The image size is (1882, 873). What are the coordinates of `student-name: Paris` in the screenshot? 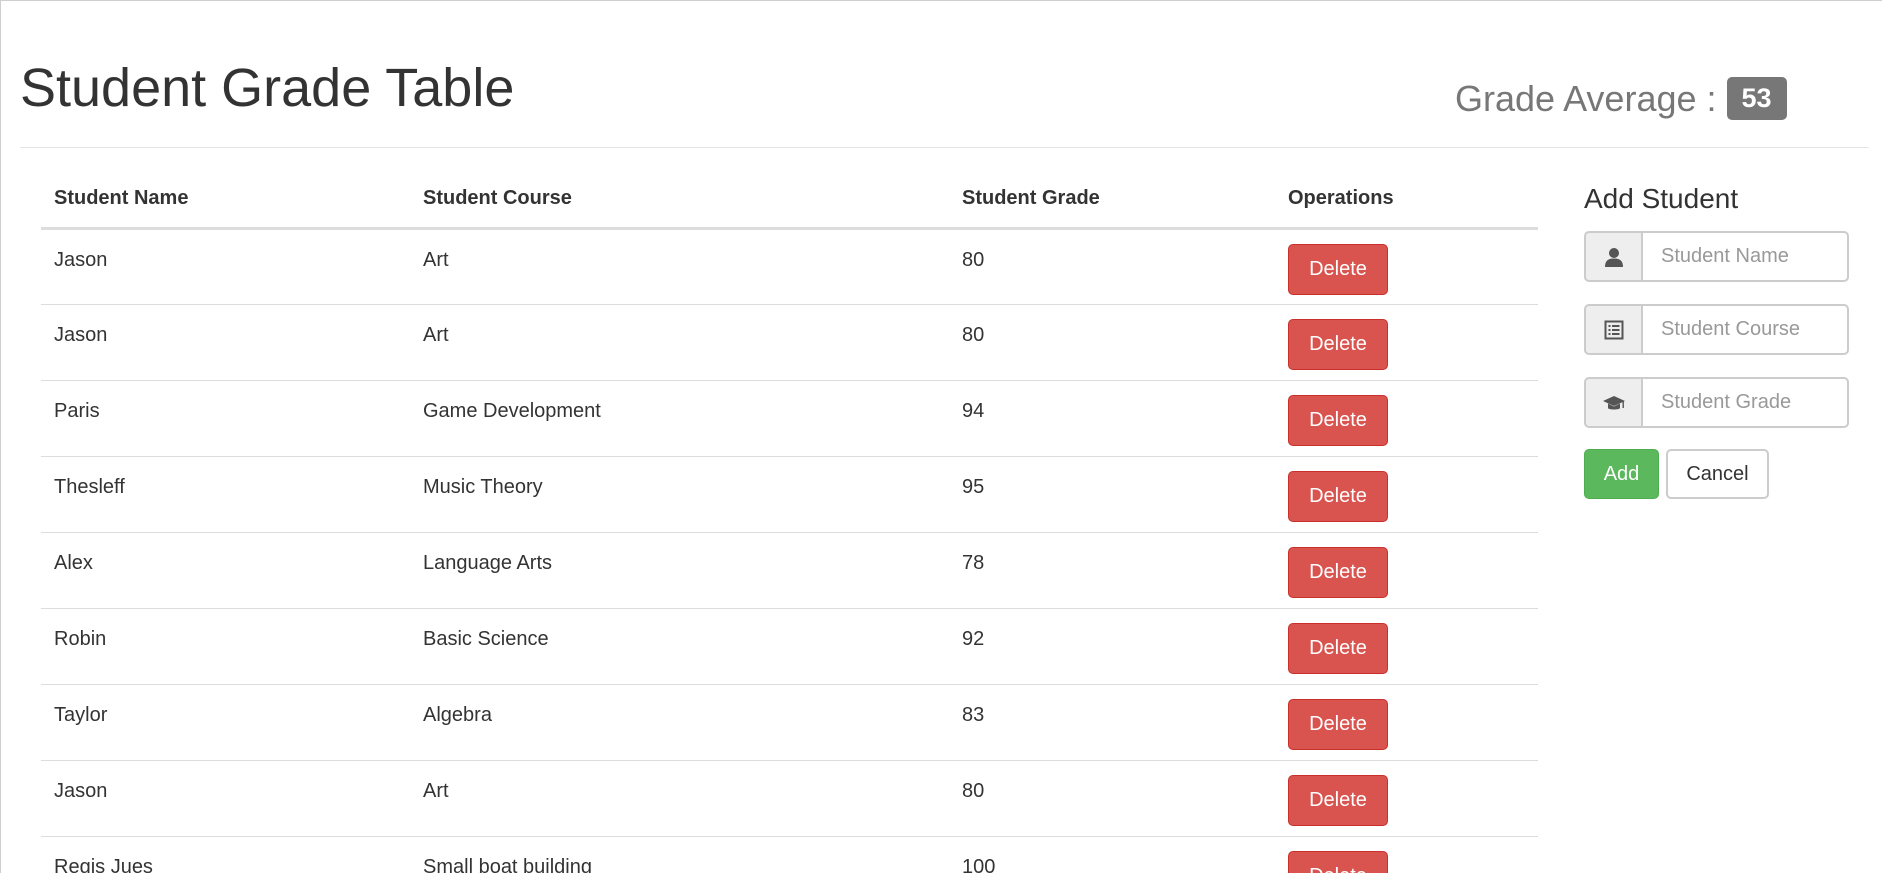 It's located at (77, 410).